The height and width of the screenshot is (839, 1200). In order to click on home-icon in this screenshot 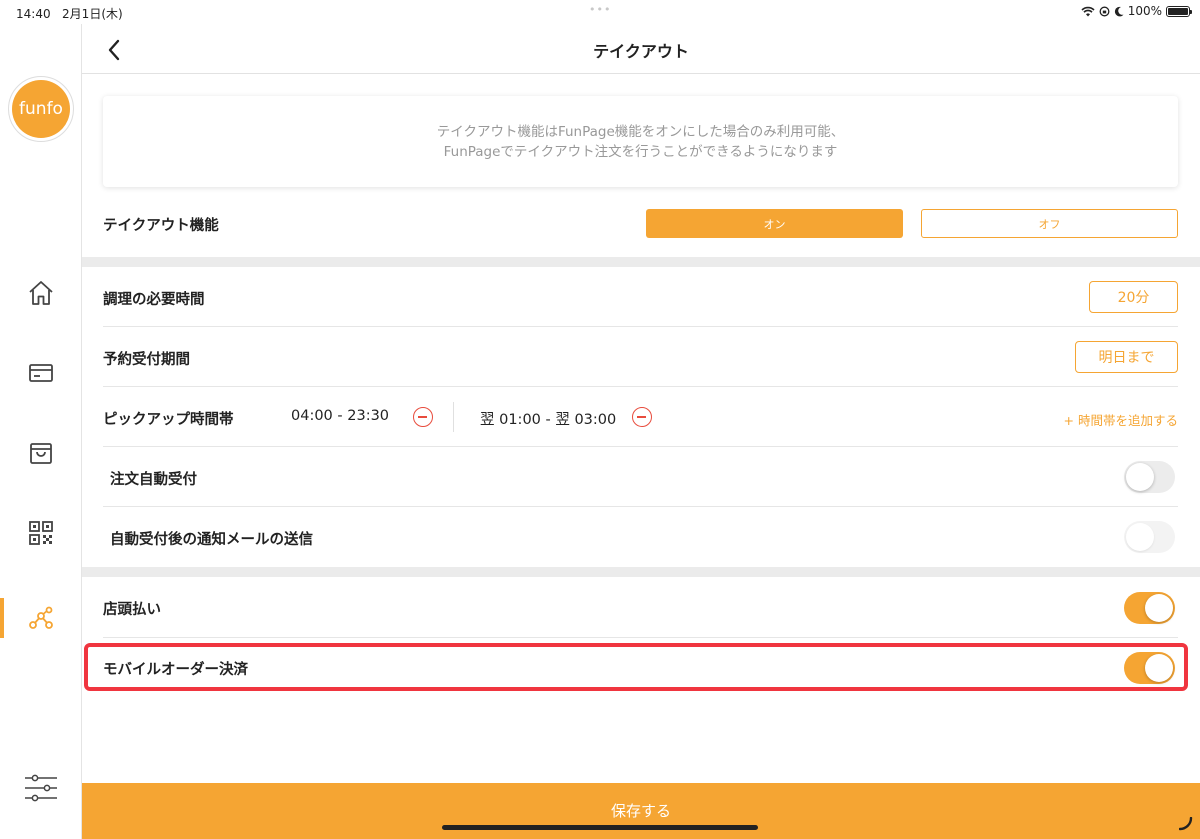, I will do `click(41, 293)`.